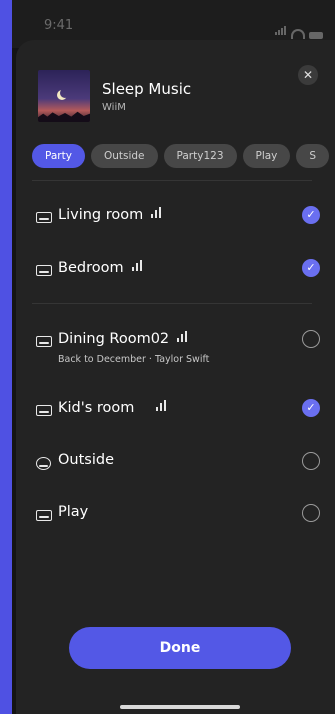 Image resolution: width=335 pixels, height=714 pixels. Describe the element at coordinates (313, 156) in the screenshot. I see `chip-more: S` at that location.